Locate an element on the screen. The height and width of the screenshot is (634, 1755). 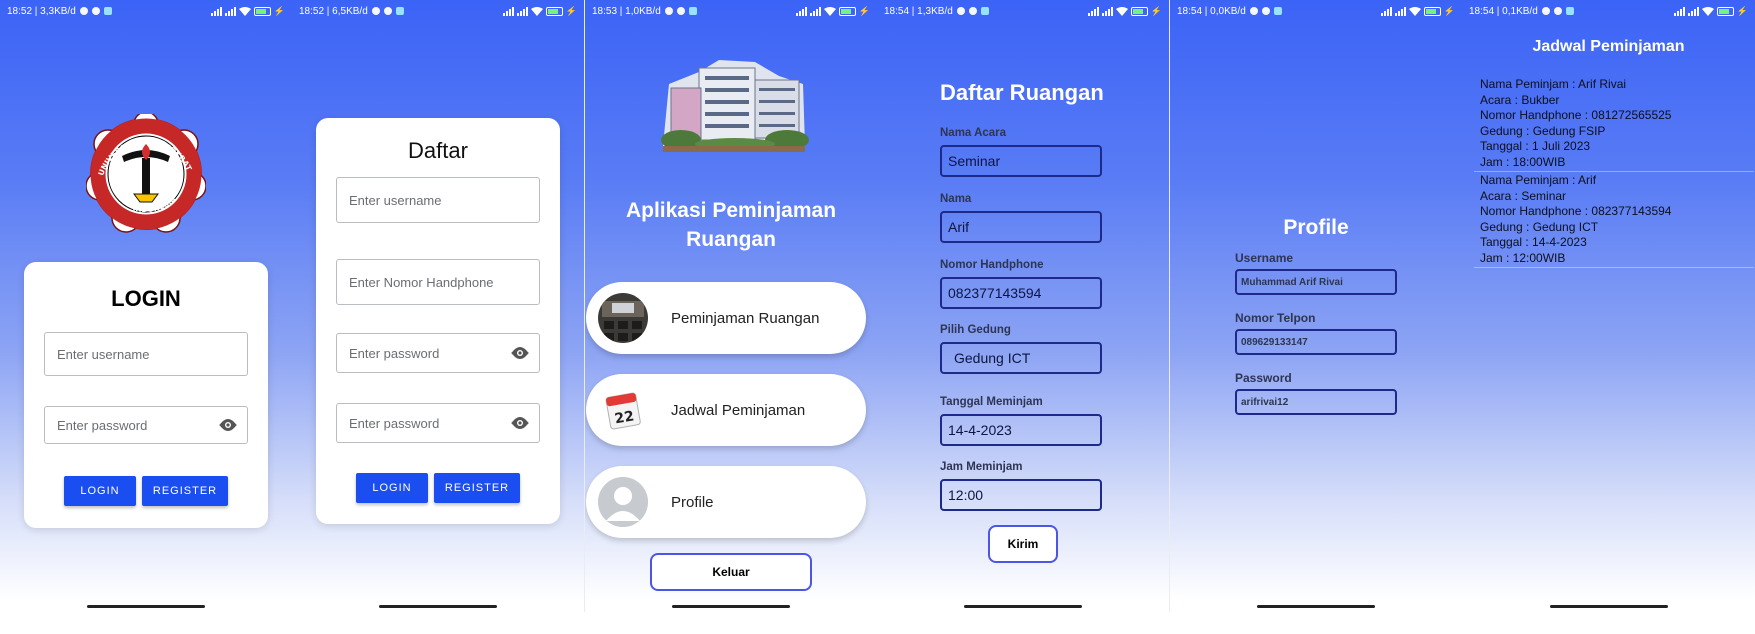
jam-meminjam-label: Jam Meminjam is located at coordinates (981, 467).